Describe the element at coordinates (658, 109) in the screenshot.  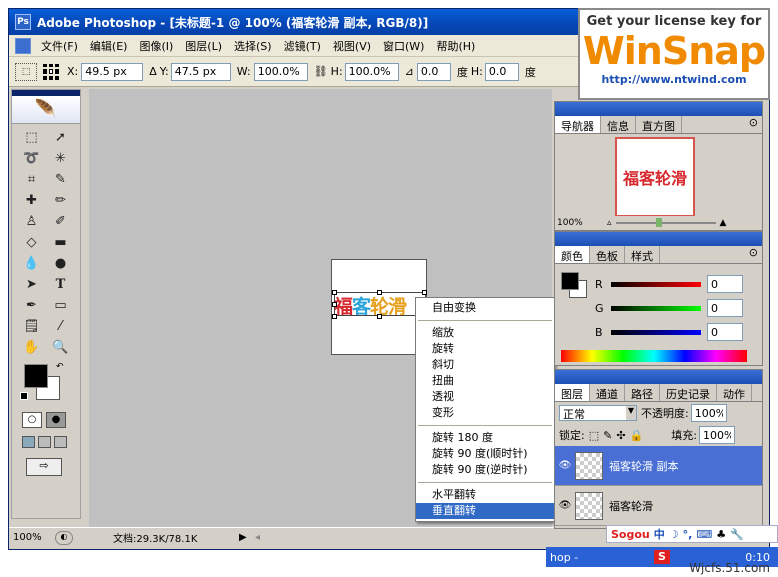
I see `navigator-panel-header` at that location.